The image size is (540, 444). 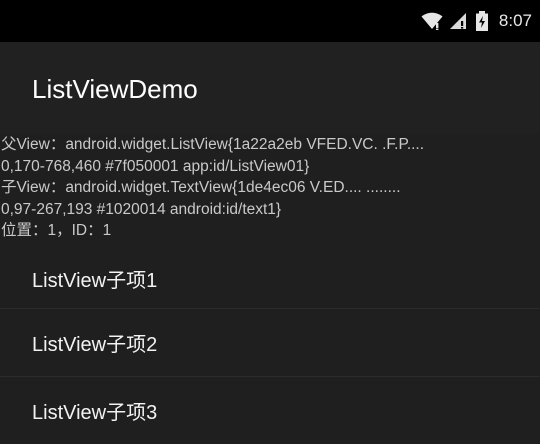 I want to click on list-item-label: ListView子项3, so click(x=95, y=413).